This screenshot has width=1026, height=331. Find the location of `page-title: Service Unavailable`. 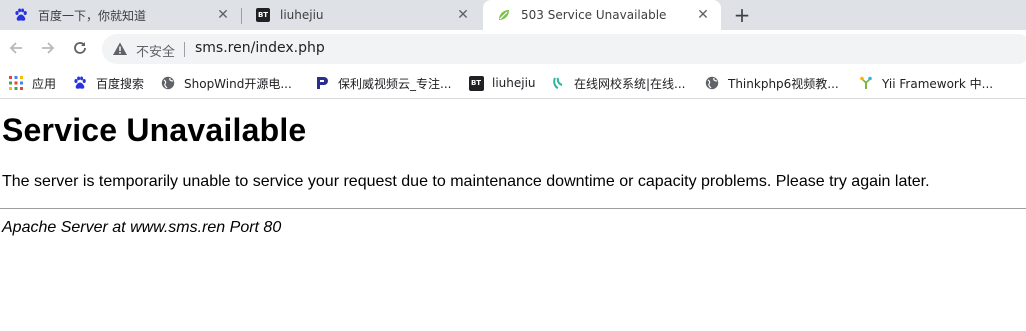

page-title: Service Unavailable is located at coordinates (154, 130).